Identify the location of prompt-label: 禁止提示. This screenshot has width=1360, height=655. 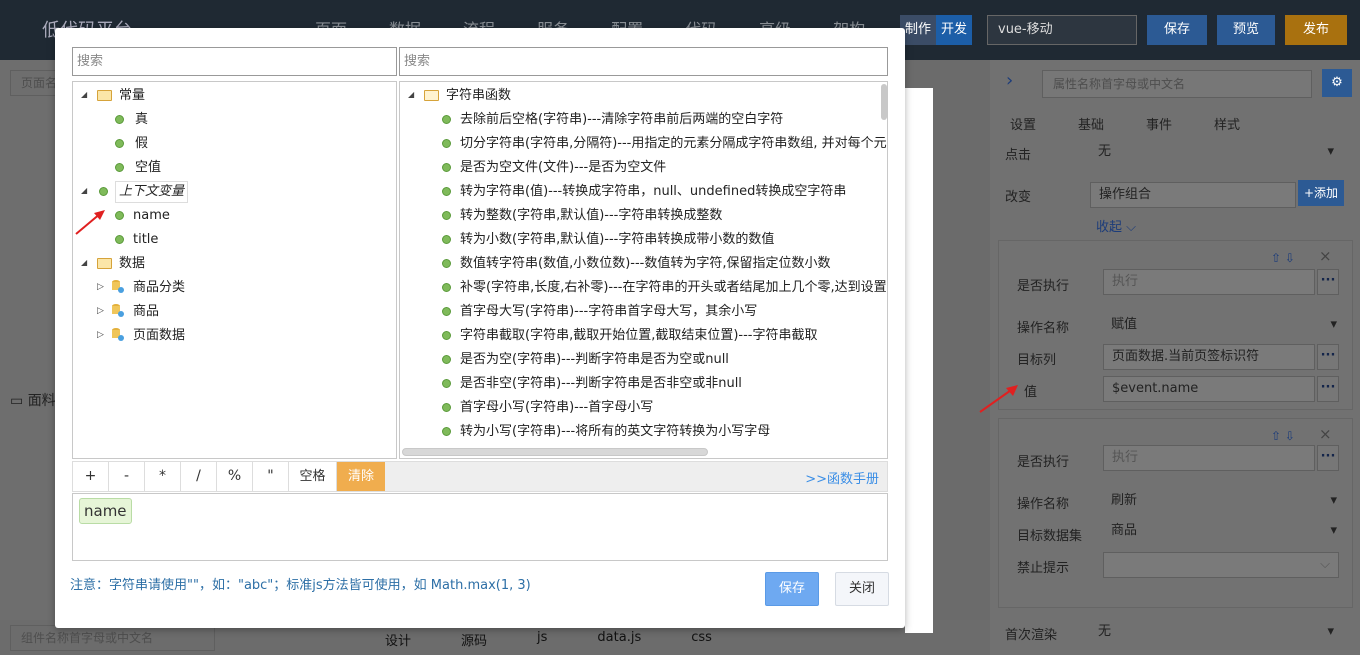
(1043, 568).